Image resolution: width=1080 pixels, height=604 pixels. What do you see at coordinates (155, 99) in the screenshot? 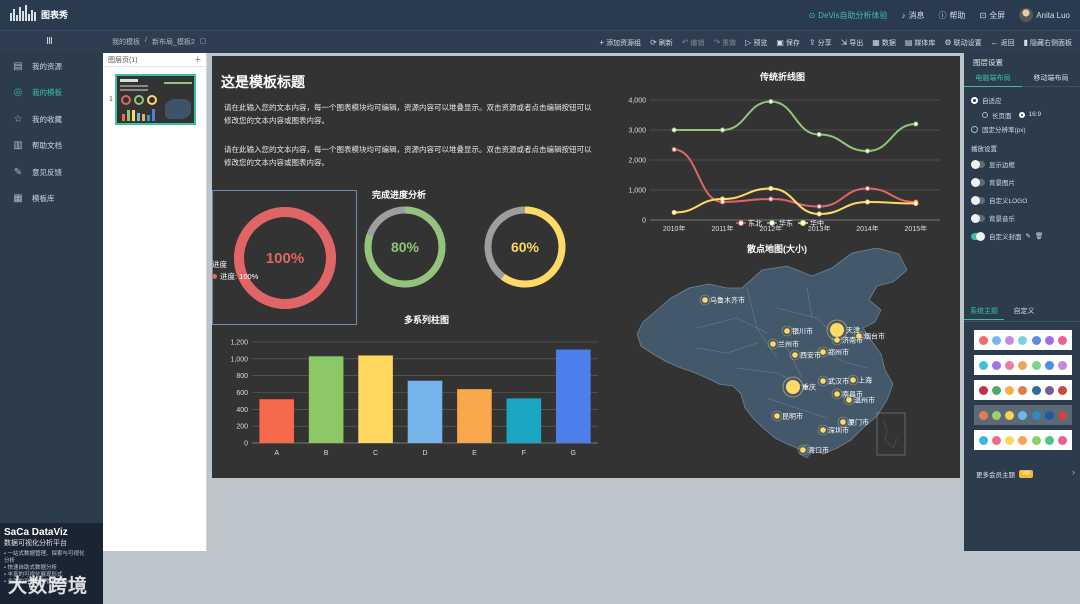
I see `page-thumbnail` at bounding box center [155, 99].